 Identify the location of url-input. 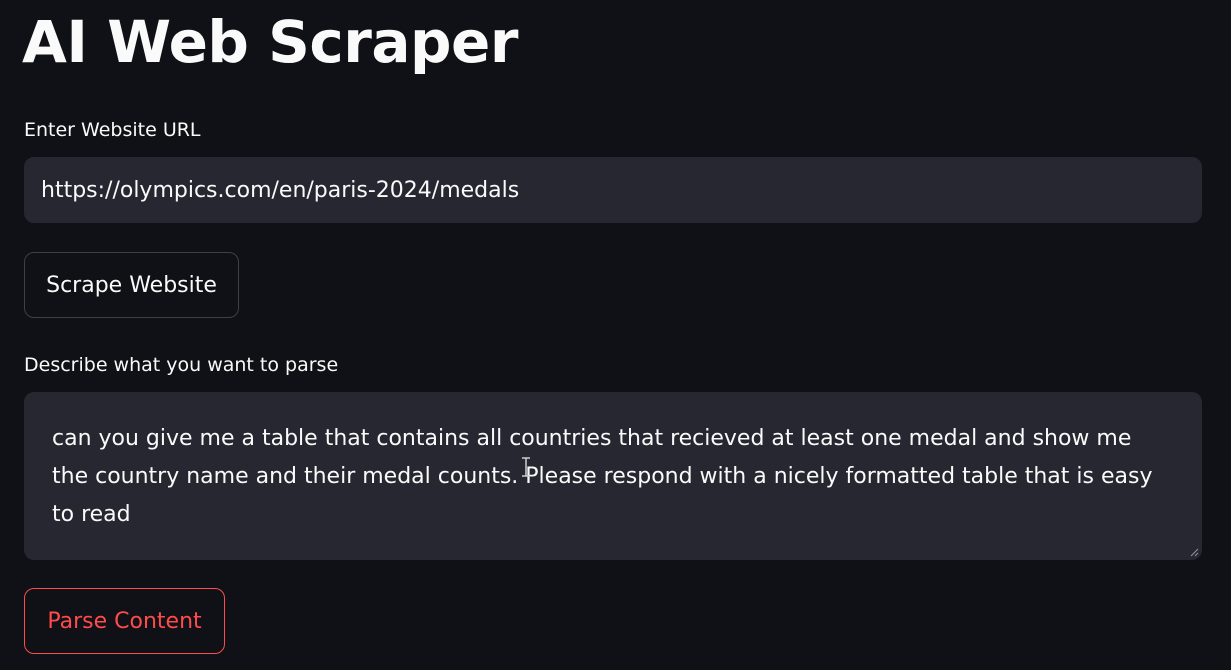
(613, 190).